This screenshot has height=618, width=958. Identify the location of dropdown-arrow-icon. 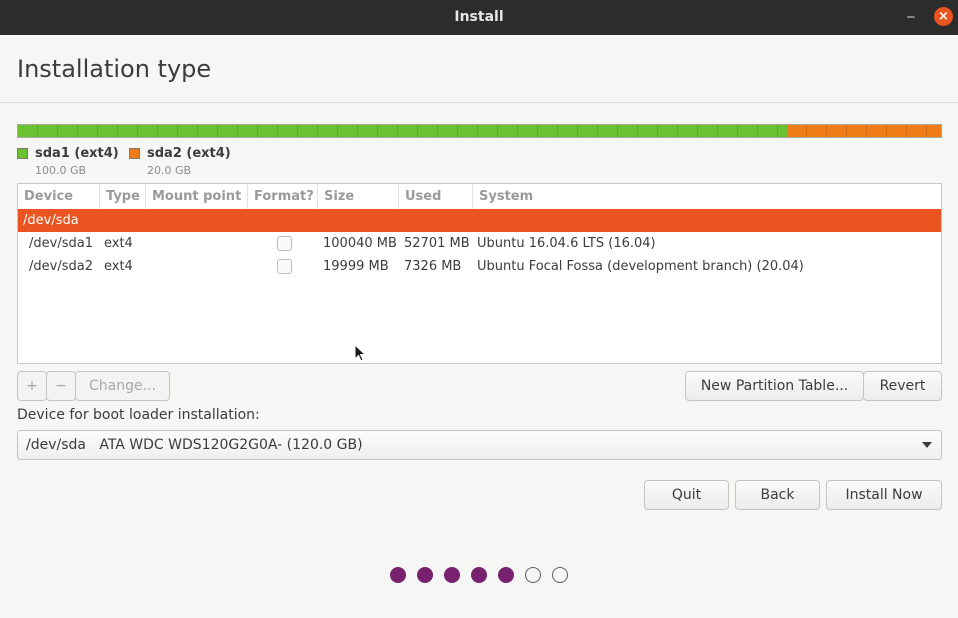
(927, 445).